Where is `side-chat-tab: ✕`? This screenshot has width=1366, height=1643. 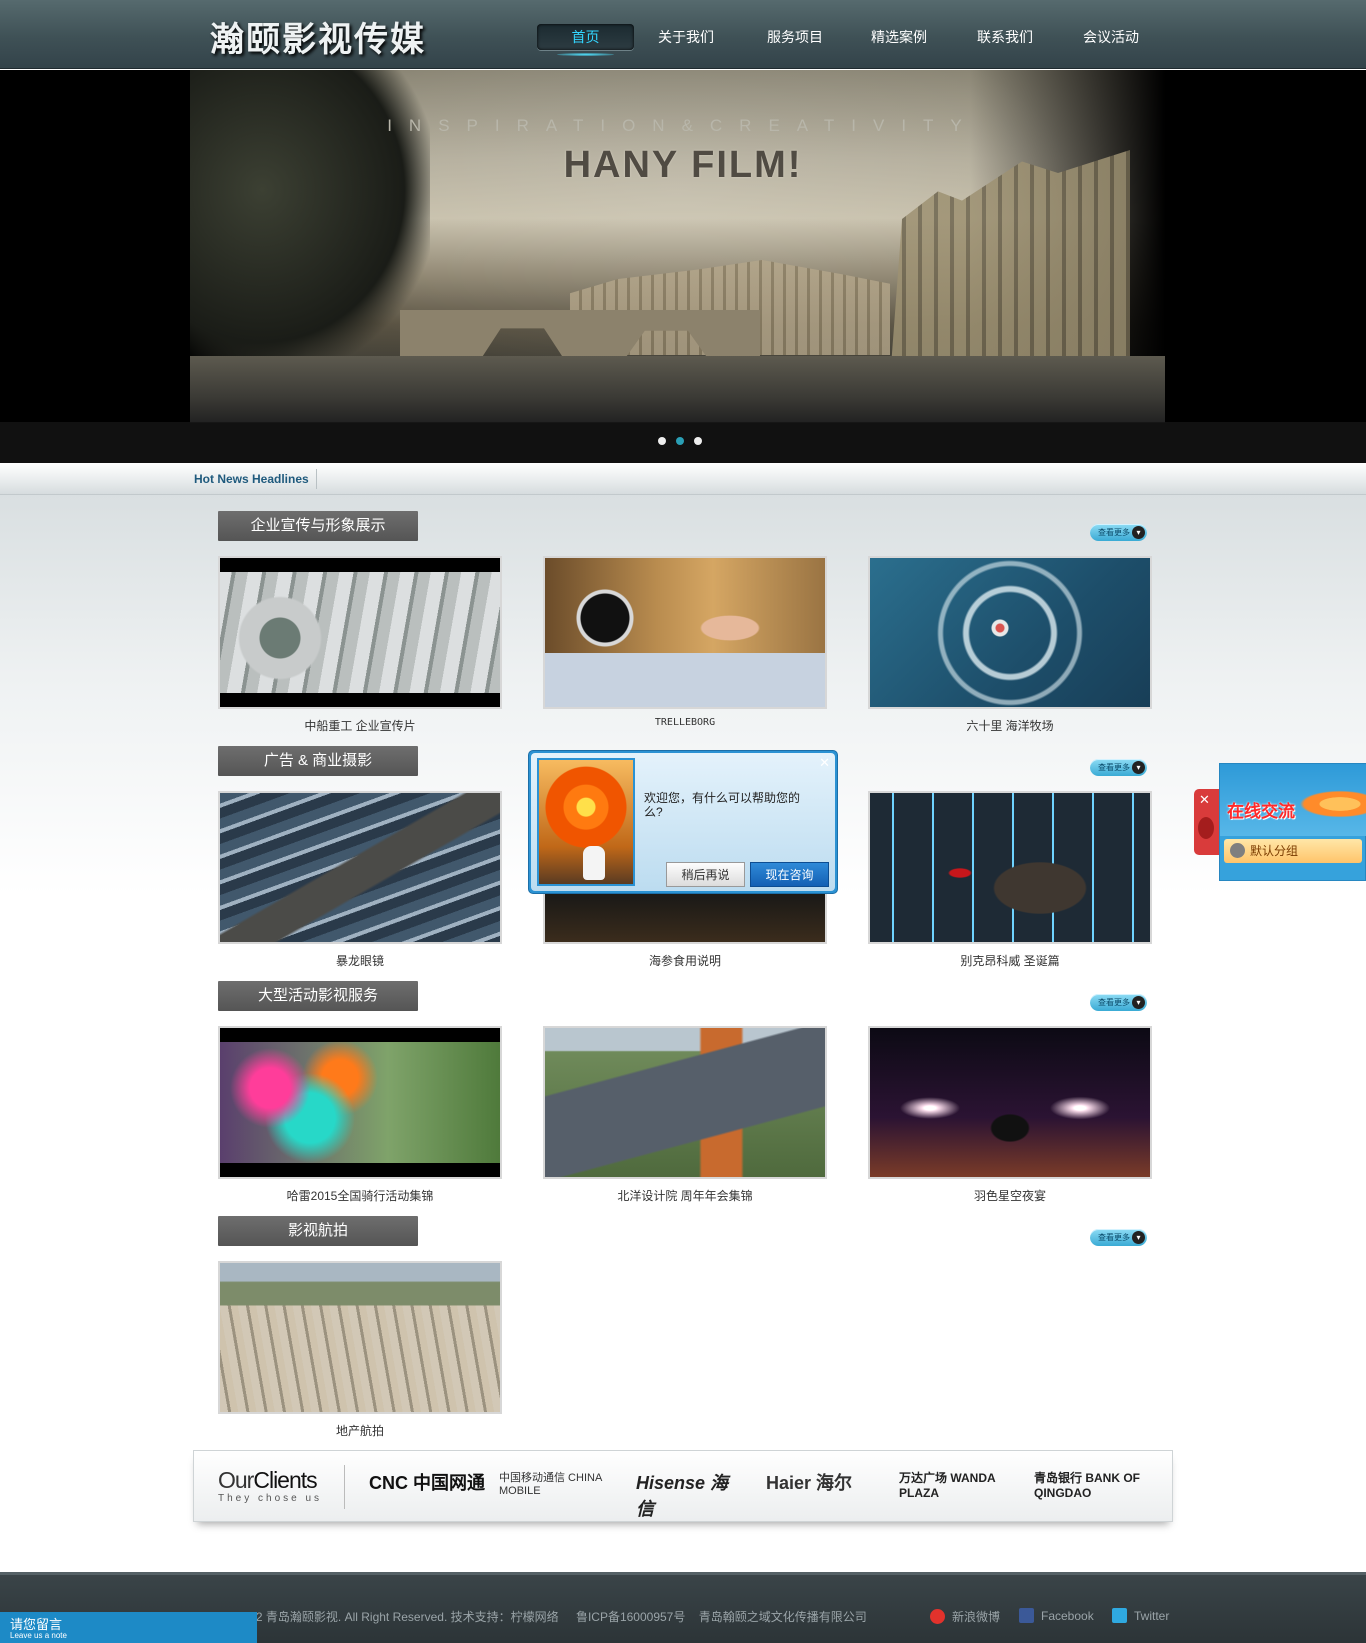 side-chat-tab: ✕ is located at coordinates (1206, 822).